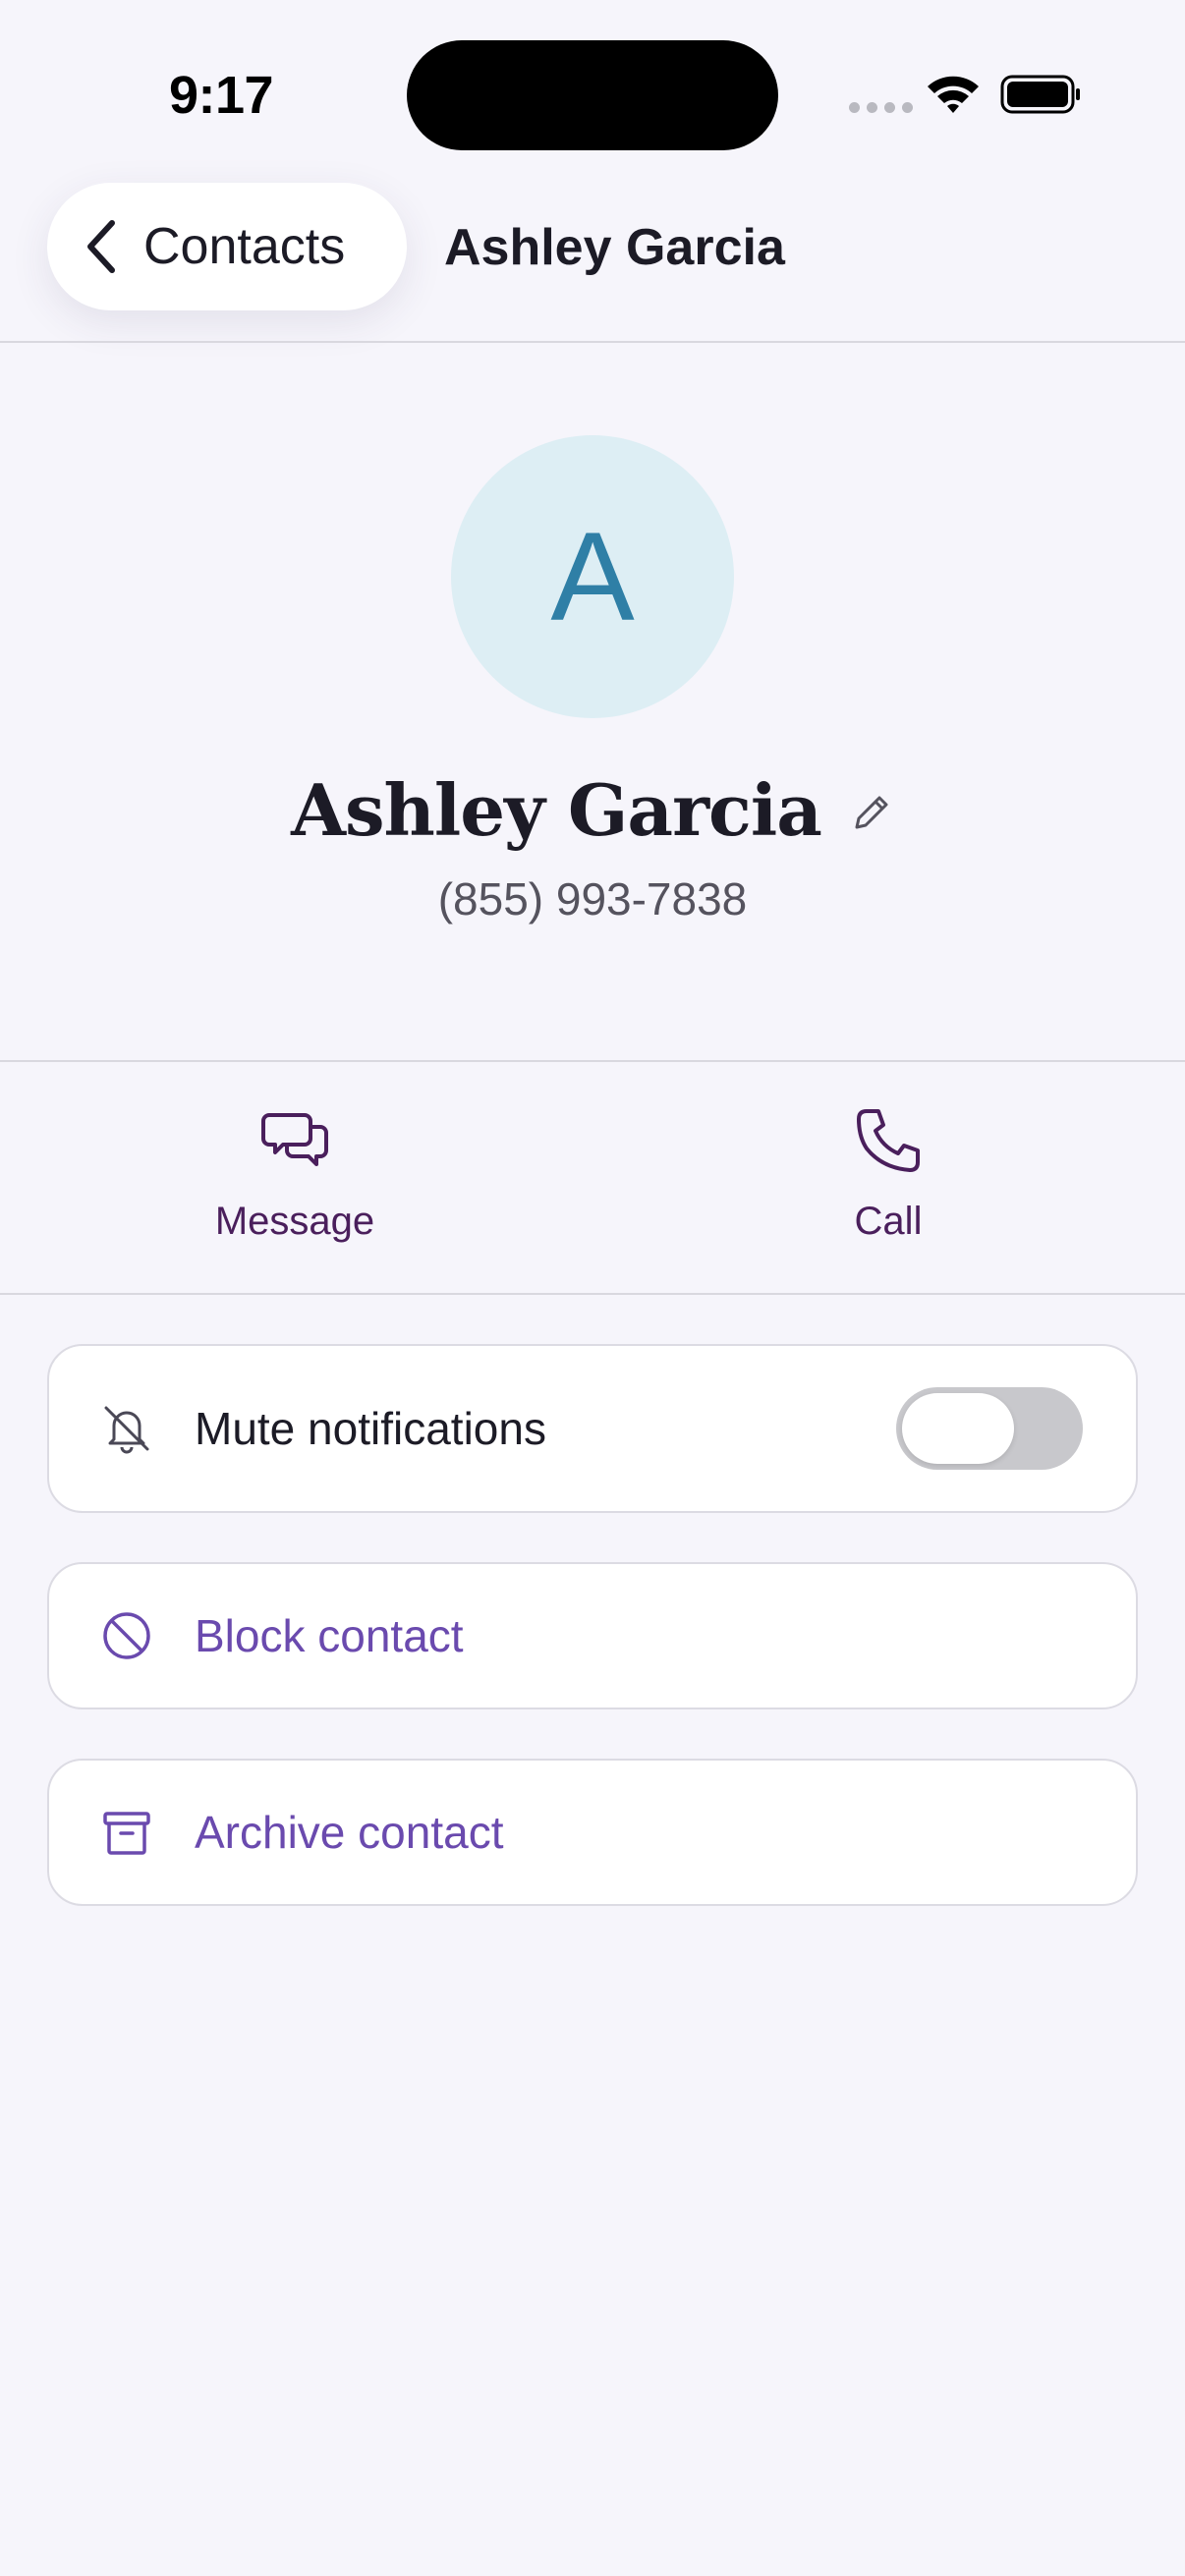  Describe the element at coordinates (614, 247) in the screenshot. I see `nav-title: Ashley Garcia` at that location.